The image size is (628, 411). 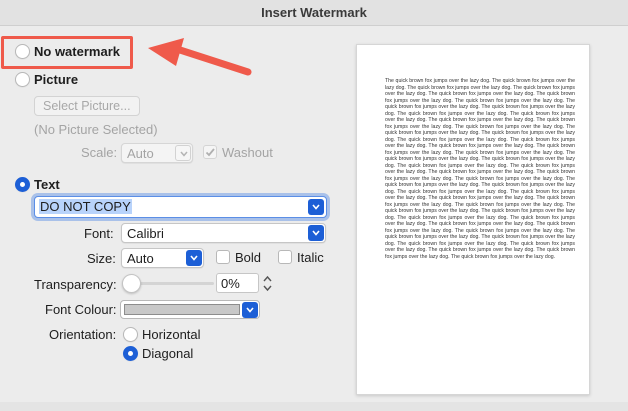 I want to click on washout-checkbox, so click(x=210, y=152).